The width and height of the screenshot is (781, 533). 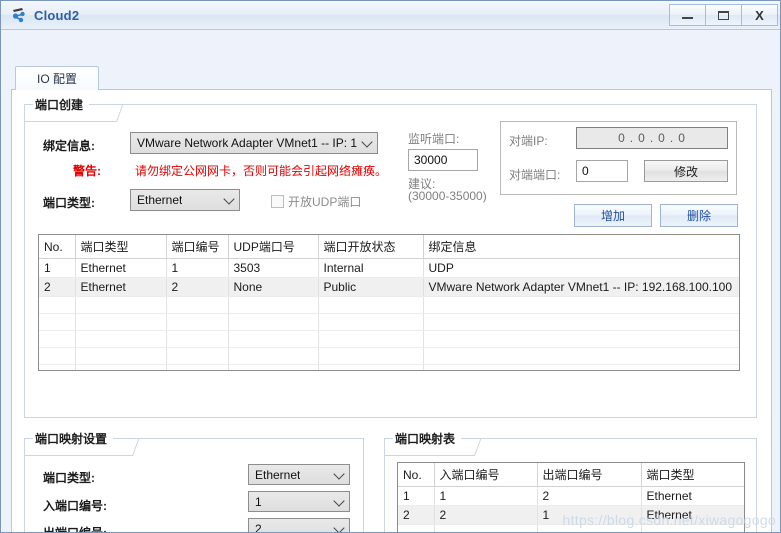 What do you see at coordinates (622, 138) in the screenshot?
I see `peer-ip-octet-1: 0` at bounding box center [622, 138].